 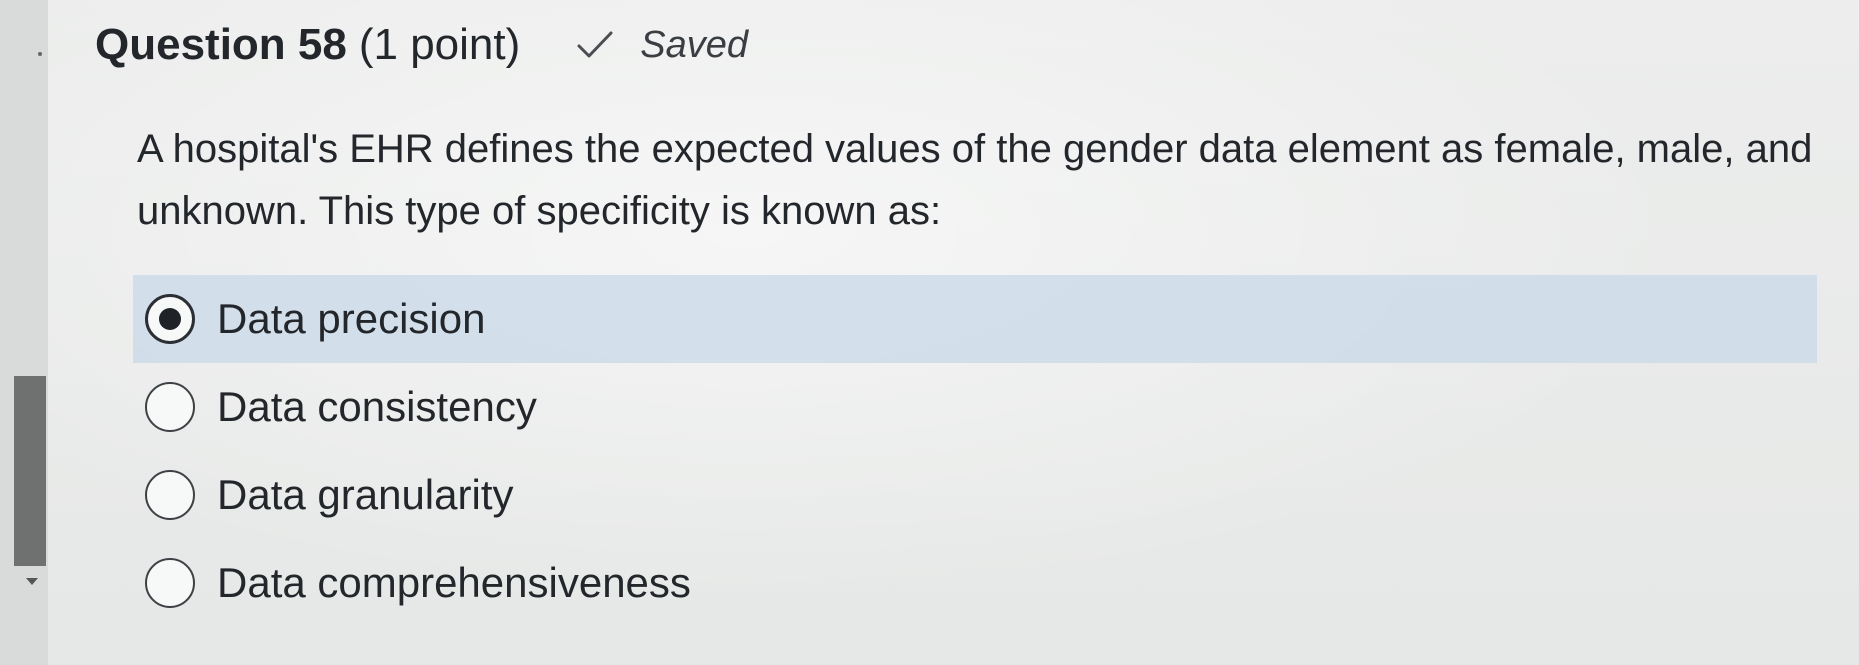 What do you see at coordinates (40, 54) in the screenshot?
I see `scroll-marker` at bounding box center [40, 54].